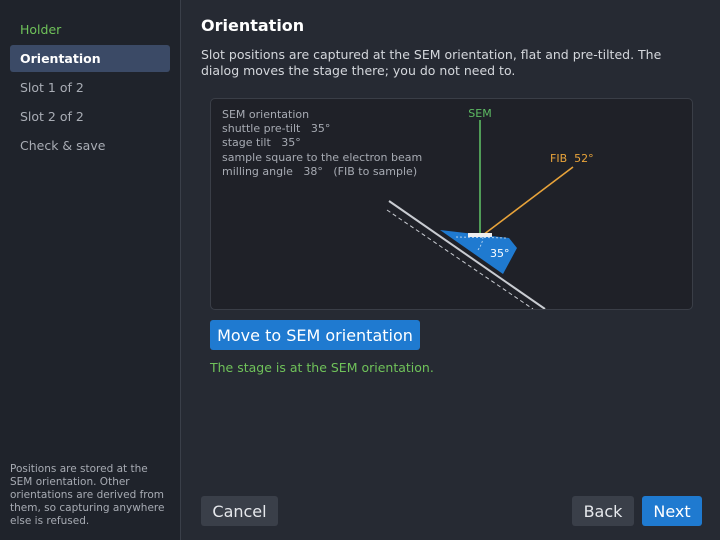 Image resolution: width=720 pixels, height=540 pixels. Describe the element at coordinates (90, 116) in the screenshot. I see `sidebar-item-slot-2: Slot 2 of 2` at that location.